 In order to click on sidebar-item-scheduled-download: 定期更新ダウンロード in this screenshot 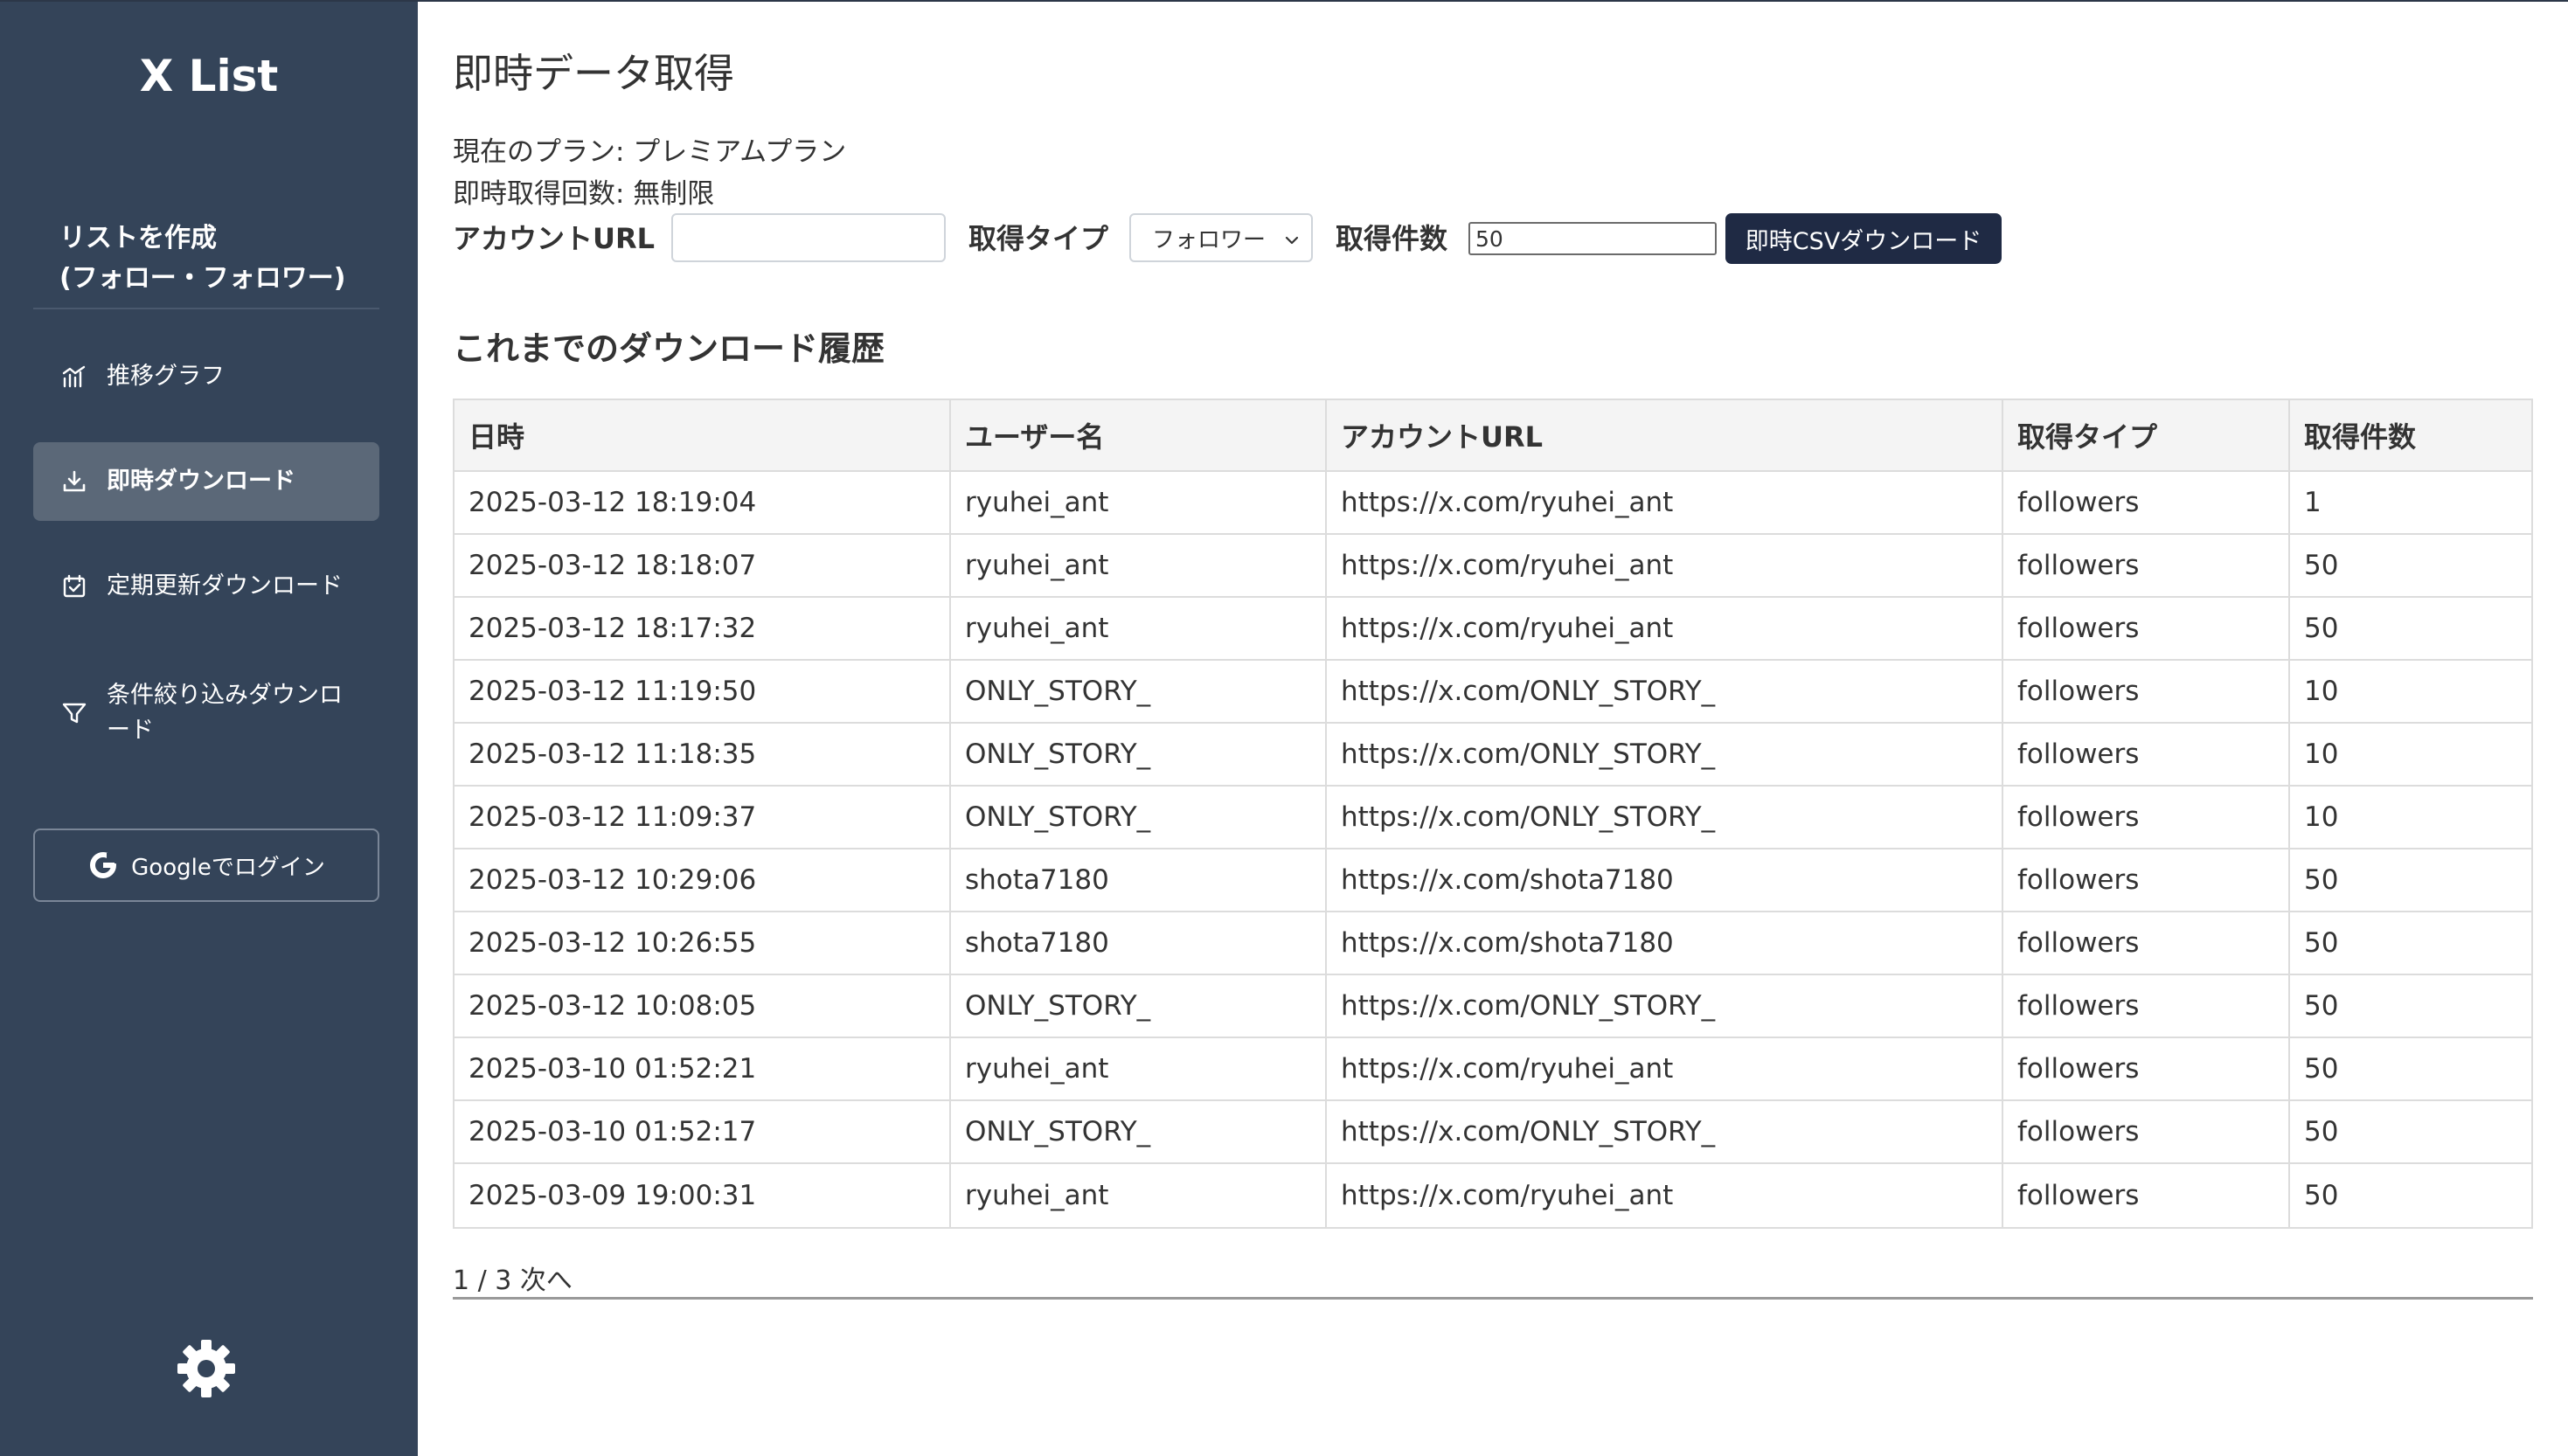, I will do `click(206, 586)`.